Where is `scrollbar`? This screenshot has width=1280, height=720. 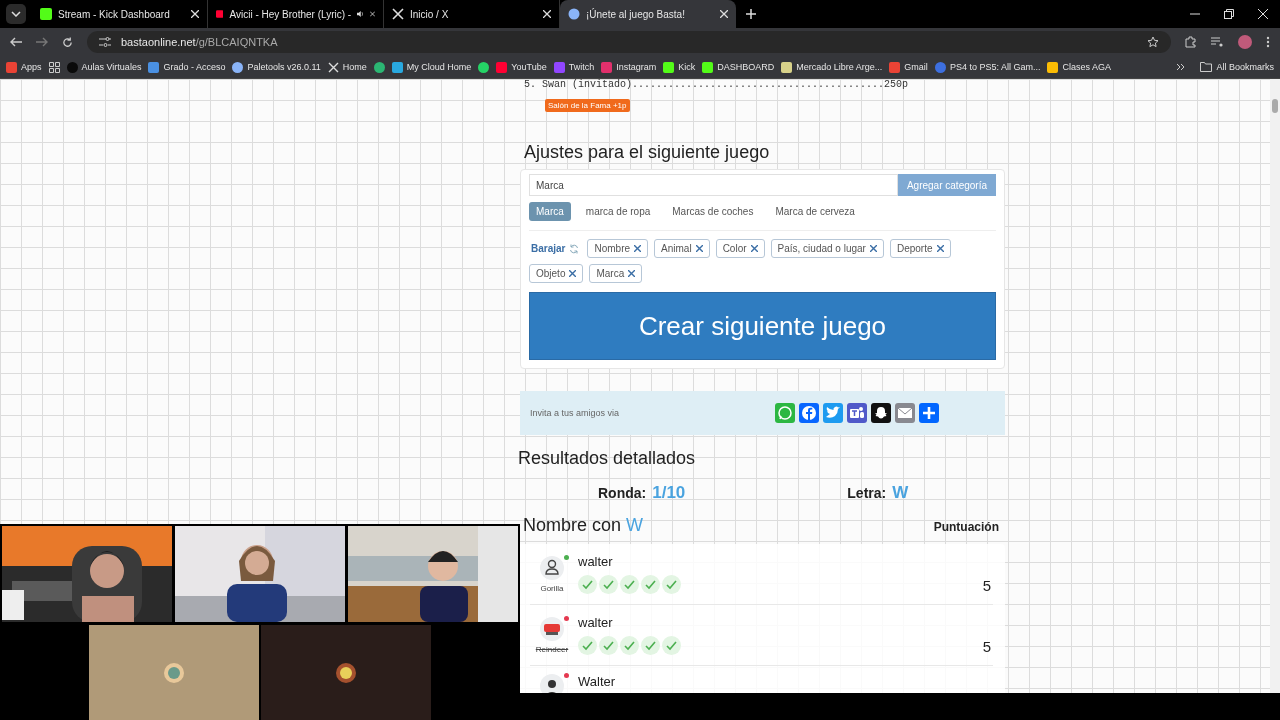
scrollbar is located at coordinates (1275, 386).